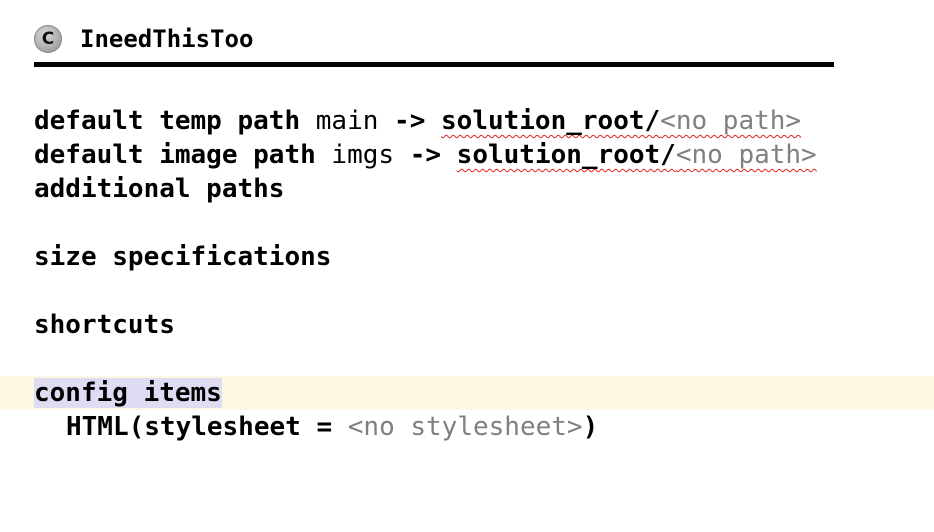 The width and height of the screenshot is (934, 532). What do you see at coordinates (465, 427) in the screenshot?
I see `stylesheet-placeholder: <no stylesheet>` at bounding box center [465, 427].